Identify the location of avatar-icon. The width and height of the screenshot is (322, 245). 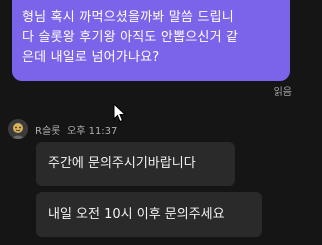
(18, 129).